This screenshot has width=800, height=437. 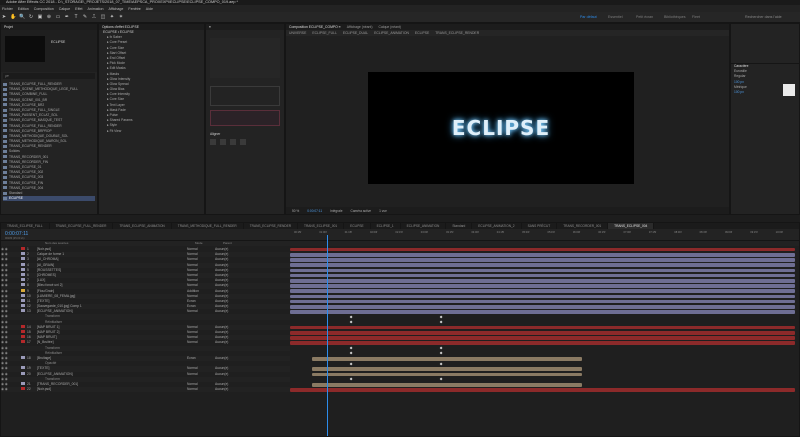 What do you see at coordinates (233, 142) in the screenshot?
I see `align-right-button` at bounding box center [233, 142].